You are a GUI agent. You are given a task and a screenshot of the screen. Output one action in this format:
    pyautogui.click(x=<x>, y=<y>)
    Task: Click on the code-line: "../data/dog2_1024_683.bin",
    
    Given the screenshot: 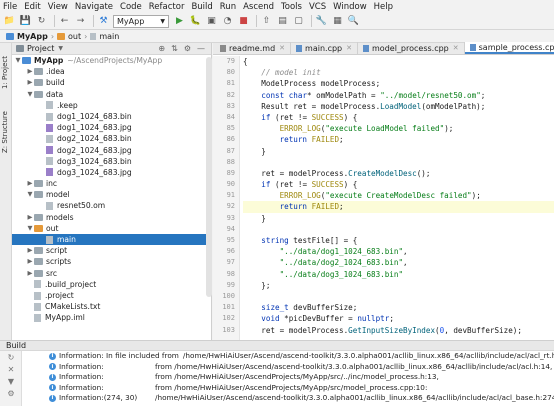 What is the action you would take?
    pyautogui.click(x=398, y=262)
    